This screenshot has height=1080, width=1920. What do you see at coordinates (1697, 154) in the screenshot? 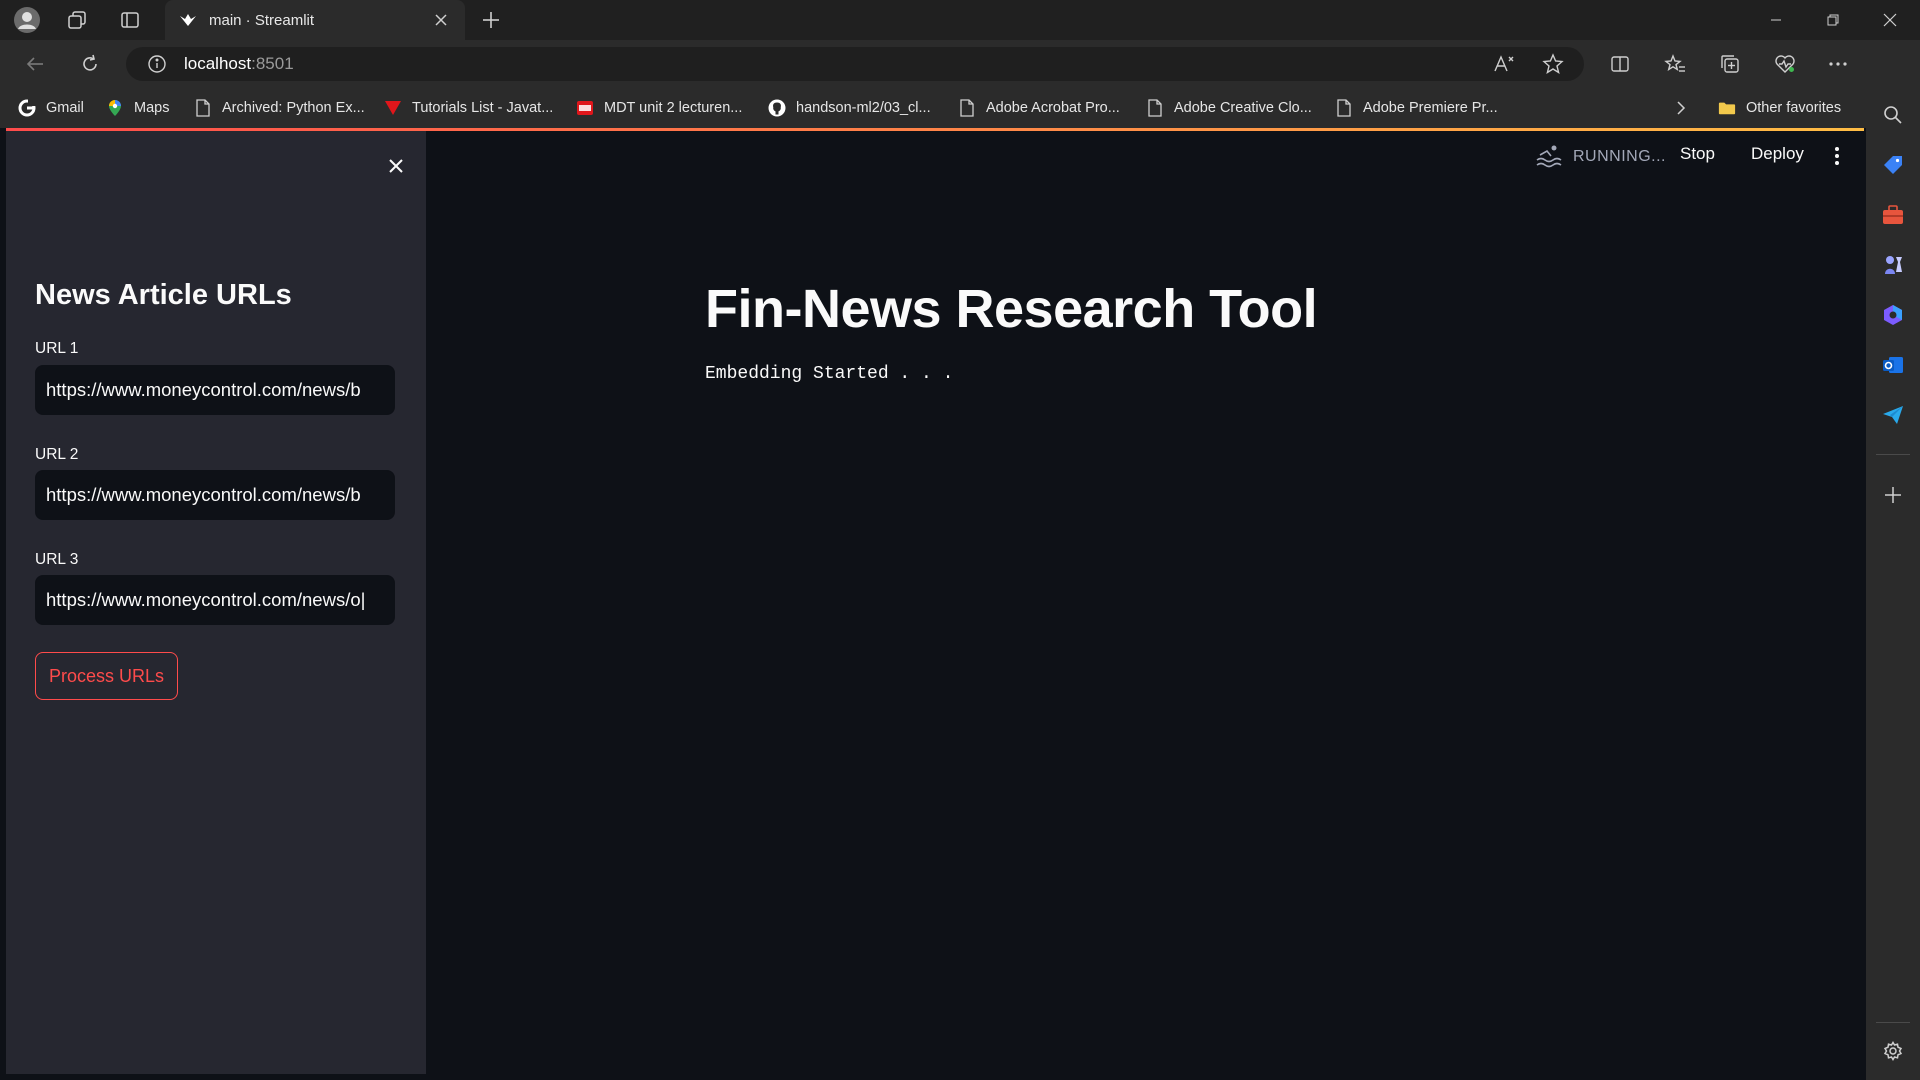
I see `stop-button: Stop` at bounding box center [1697, 154].